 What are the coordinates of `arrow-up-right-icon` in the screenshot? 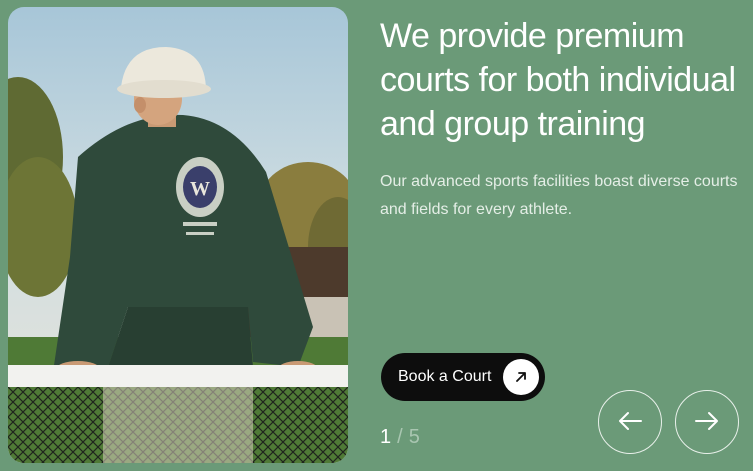 It's located at (521, 377).